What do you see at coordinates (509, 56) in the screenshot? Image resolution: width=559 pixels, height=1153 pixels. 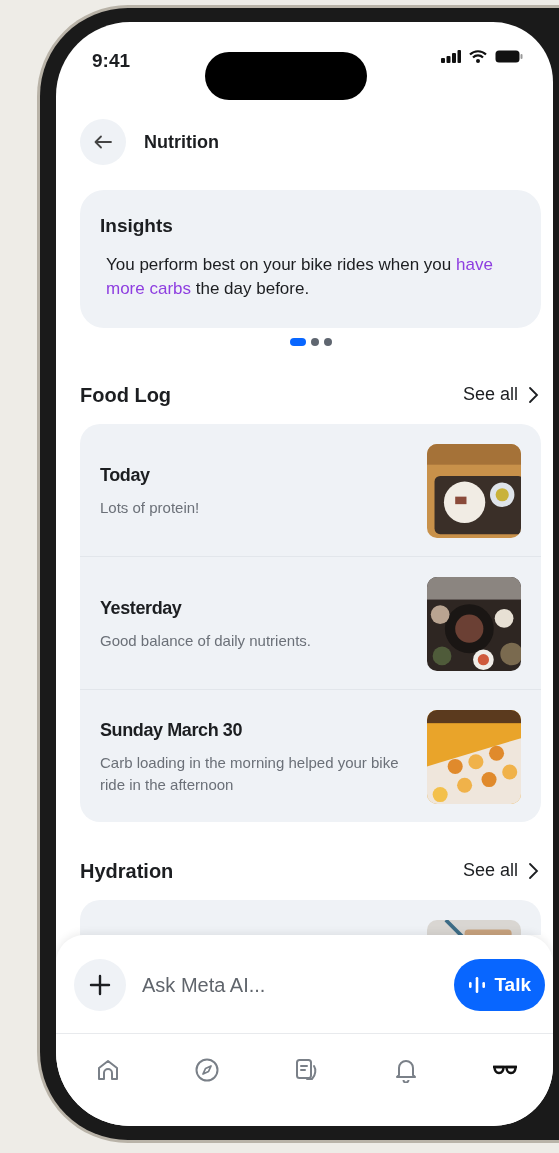 I see `battery-icon` at bounding box center [509, 56].